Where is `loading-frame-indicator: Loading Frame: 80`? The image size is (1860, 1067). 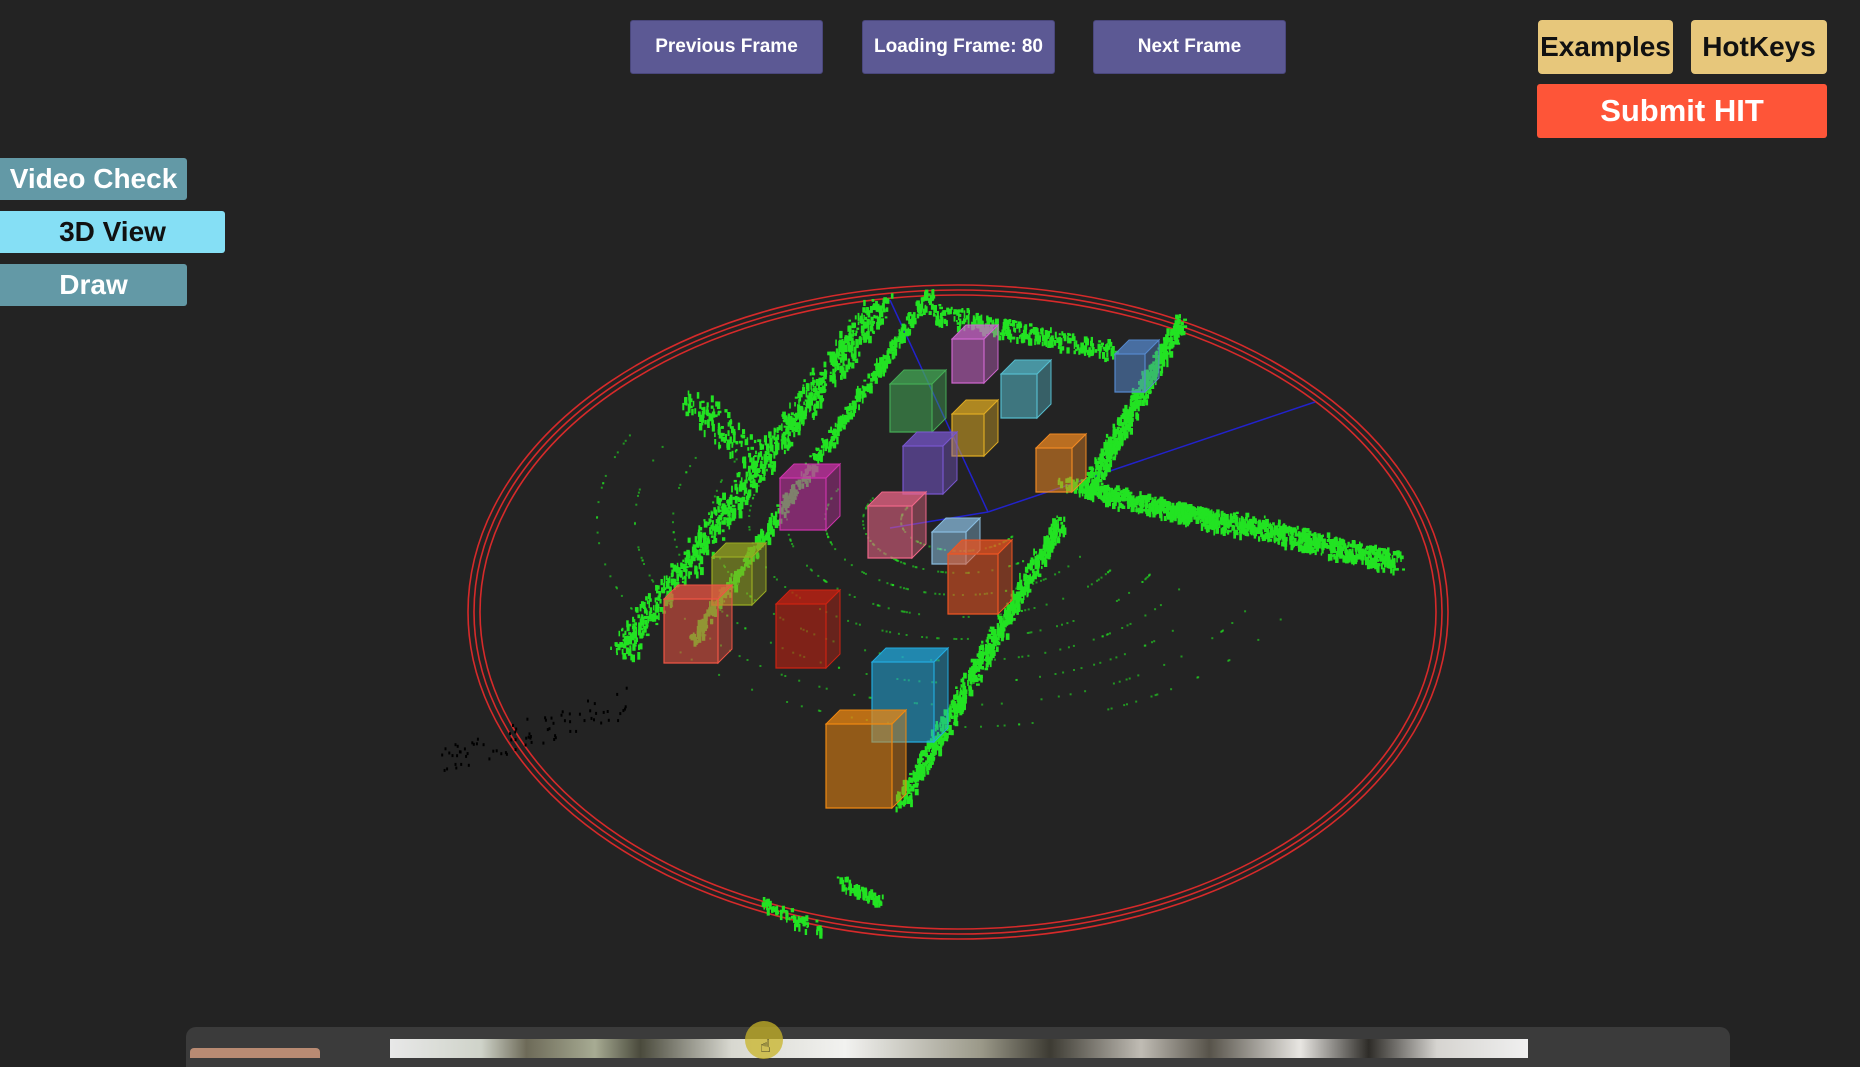 loading-frame-indicator: Loading Frame: 80 is located at coordinates (958, 47).